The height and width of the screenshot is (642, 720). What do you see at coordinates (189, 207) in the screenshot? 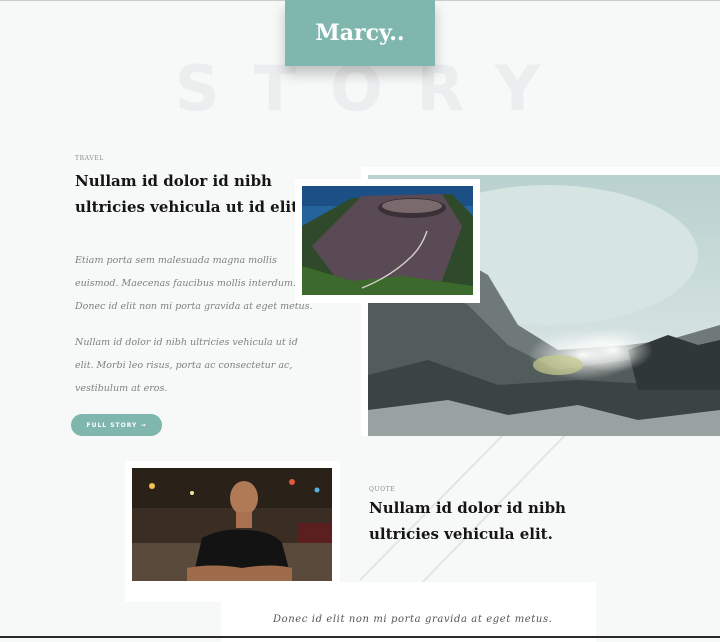
I see `story-title-line: ultricies vehicula ut id elit.` at bounding box center [189, 207].